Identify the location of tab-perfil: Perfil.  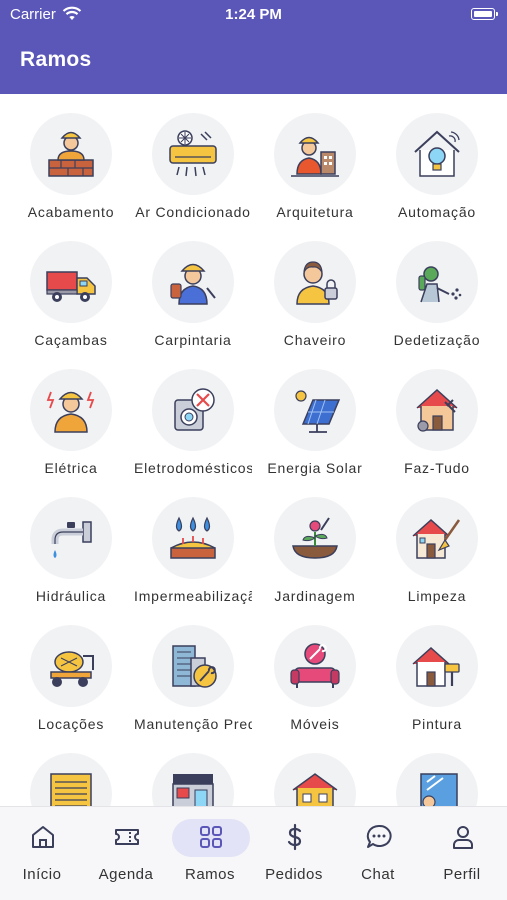
(462, 853).